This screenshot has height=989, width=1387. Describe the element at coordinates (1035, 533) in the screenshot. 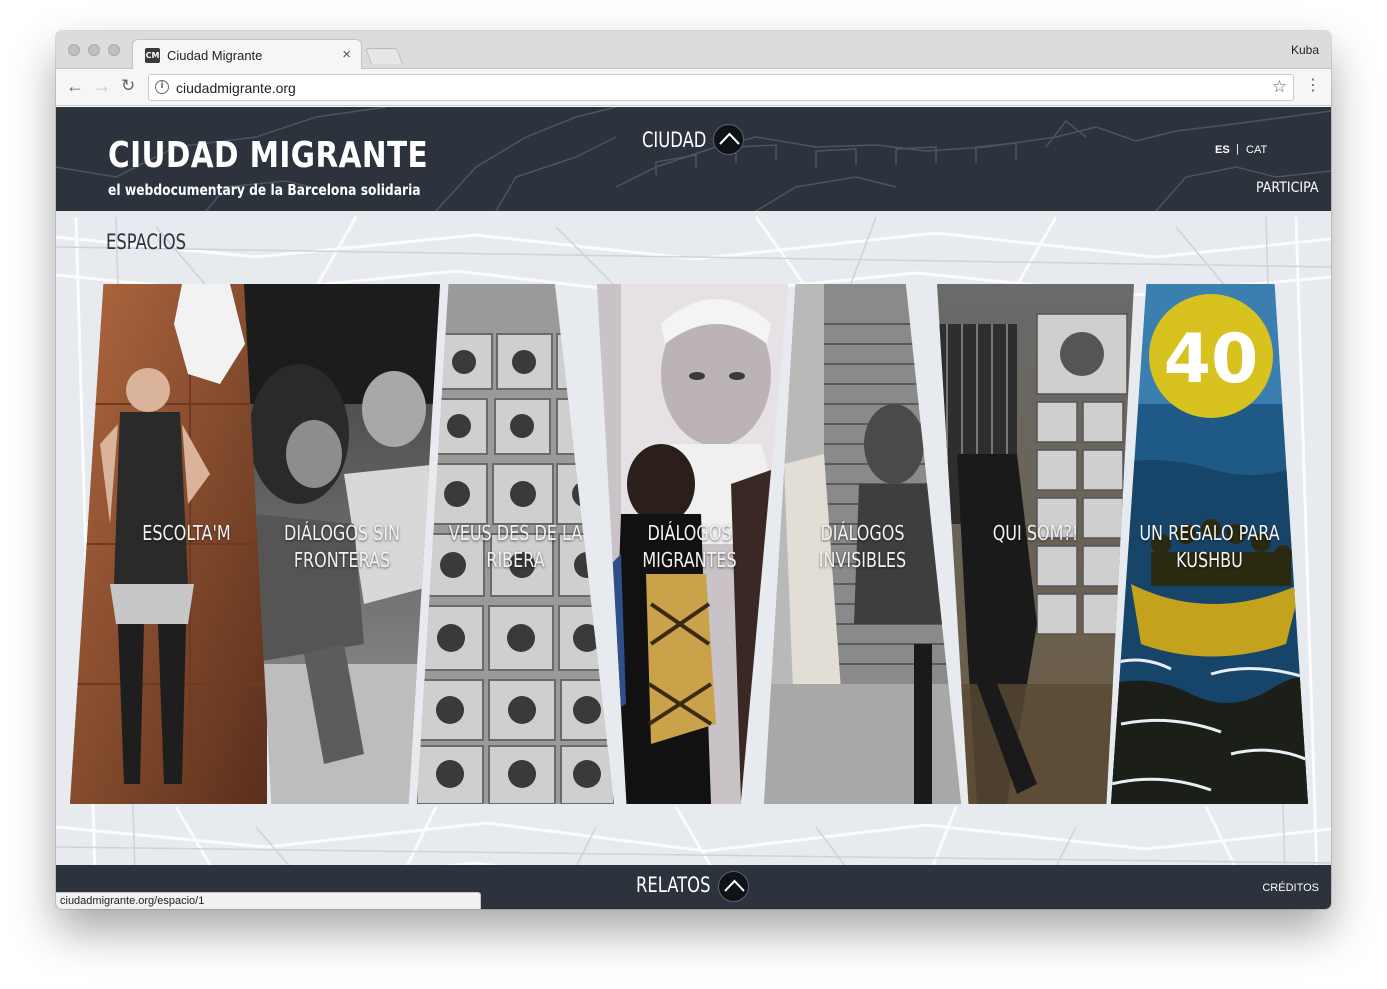

I see `panel-label: QUI SOM?!` at that location.